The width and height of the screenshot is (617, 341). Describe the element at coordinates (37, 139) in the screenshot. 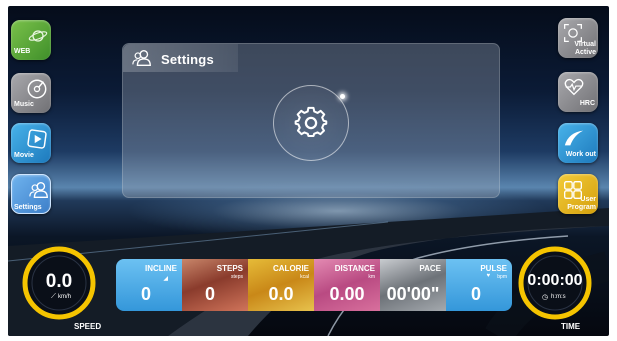

I see `play-icon` at that location.